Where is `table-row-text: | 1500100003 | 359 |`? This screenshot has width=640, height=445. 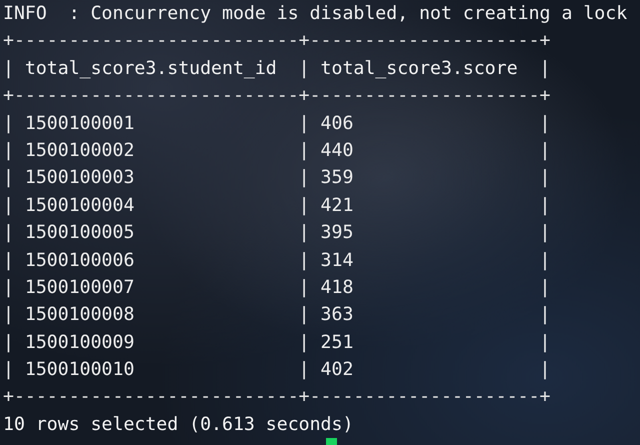 table-row-text: | 1500100003 | 359 | is located at coordinates (276, 178).